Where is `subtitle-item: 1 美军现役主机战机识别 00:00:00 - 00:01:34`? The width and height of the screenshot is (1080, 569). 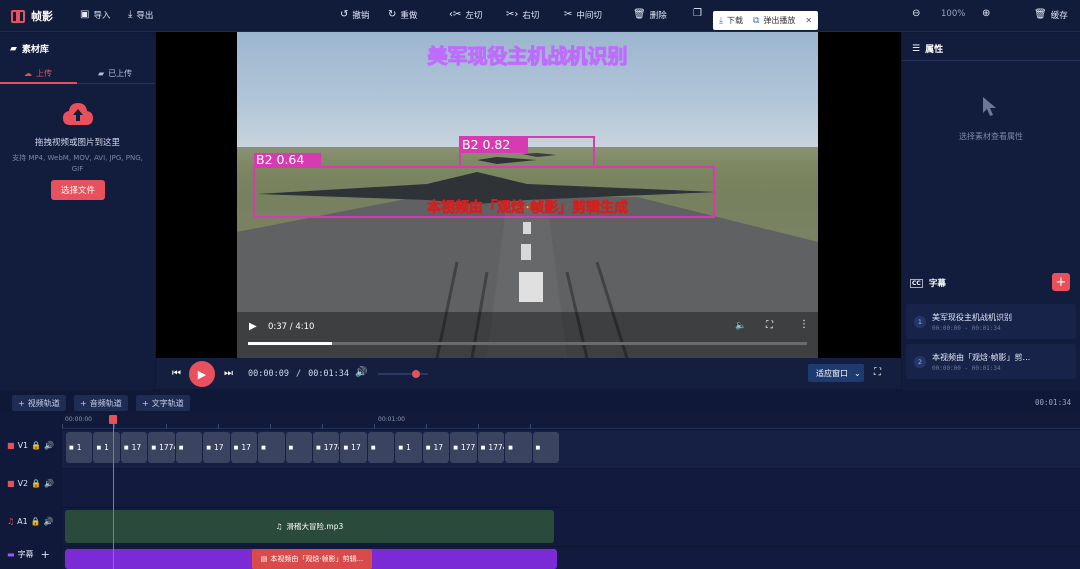
subtitle-item: 1 美军现役主机战机识别 00:00:00 - 00:01:34 is located at coordinates (991, 321).